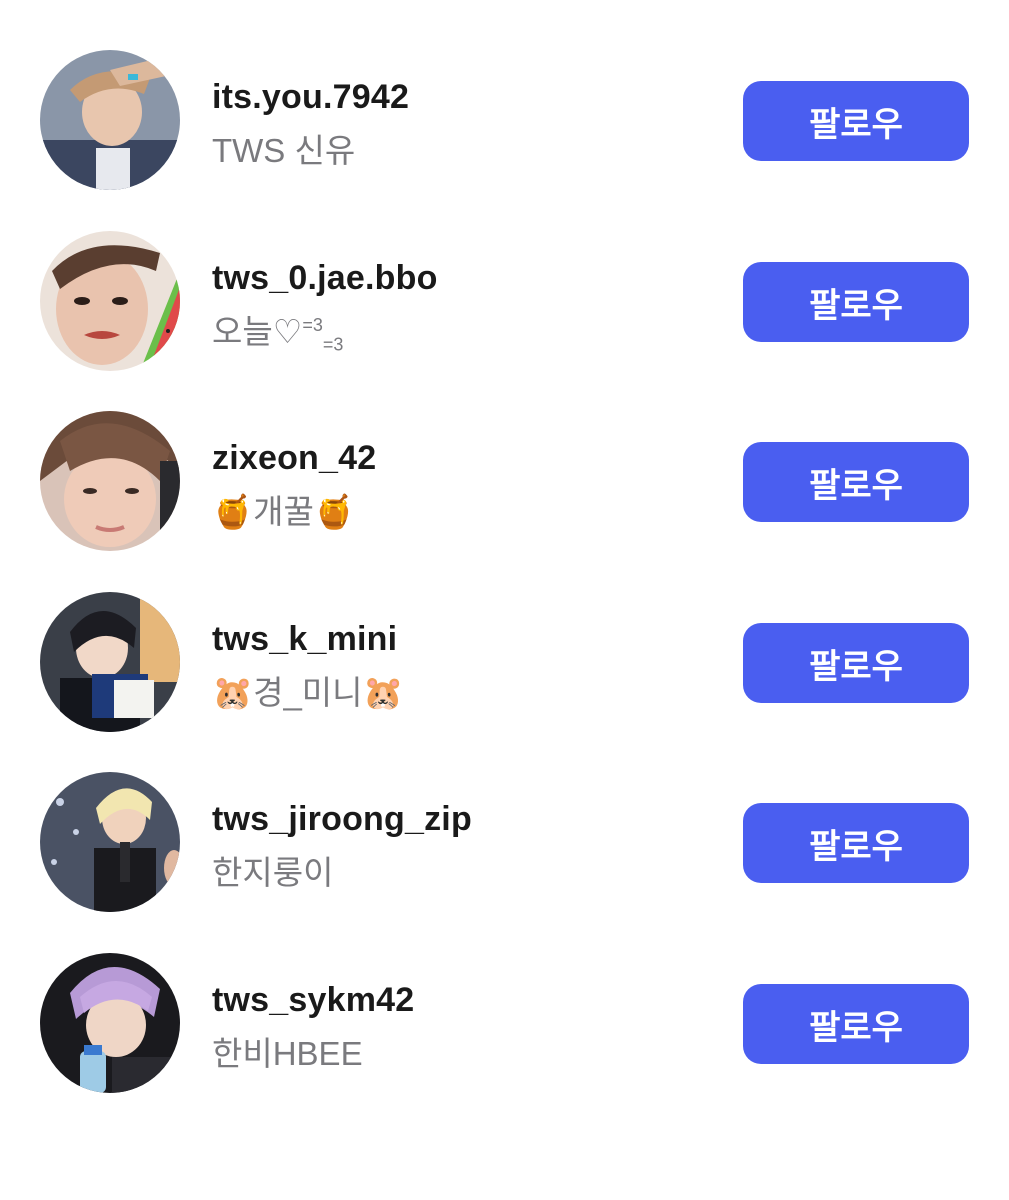 The width and height of the screenshot is (1009, 1200). What do you see at coordinates (342, 819) in the screenshot?
I see `username: tws_jiroong_zip` at bounding box center [342, 819].